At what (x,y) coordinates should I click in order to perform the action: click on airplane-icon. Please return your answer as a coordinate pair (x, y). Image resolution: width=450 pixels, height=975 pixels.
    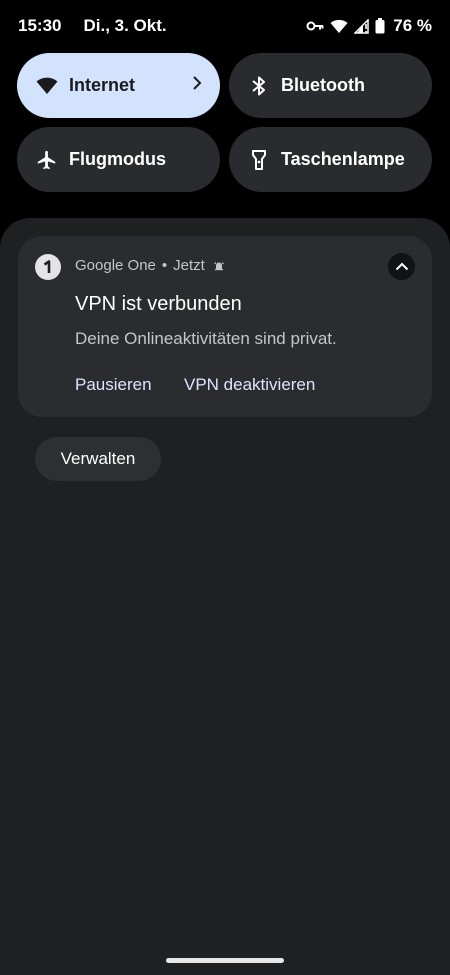
    Looking at the image, I should click on (47, 160).